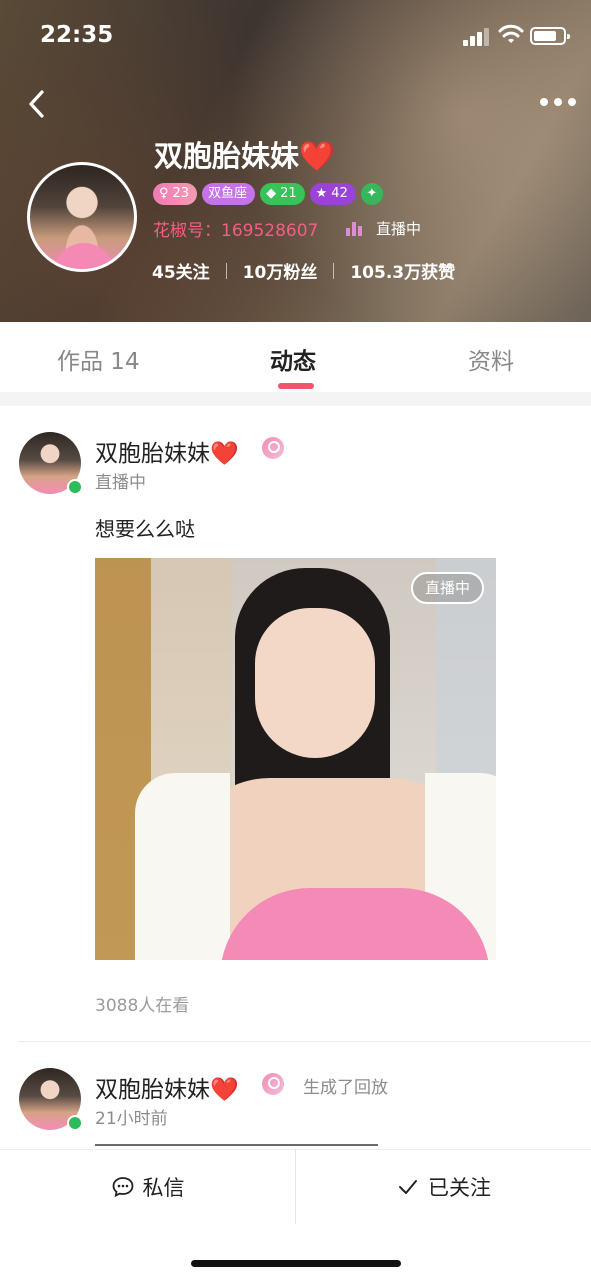  What do you see at coordinates (271, 193) in the screenshot?
I see `diamond-icon: ◆` at bounding box center [271, 193].